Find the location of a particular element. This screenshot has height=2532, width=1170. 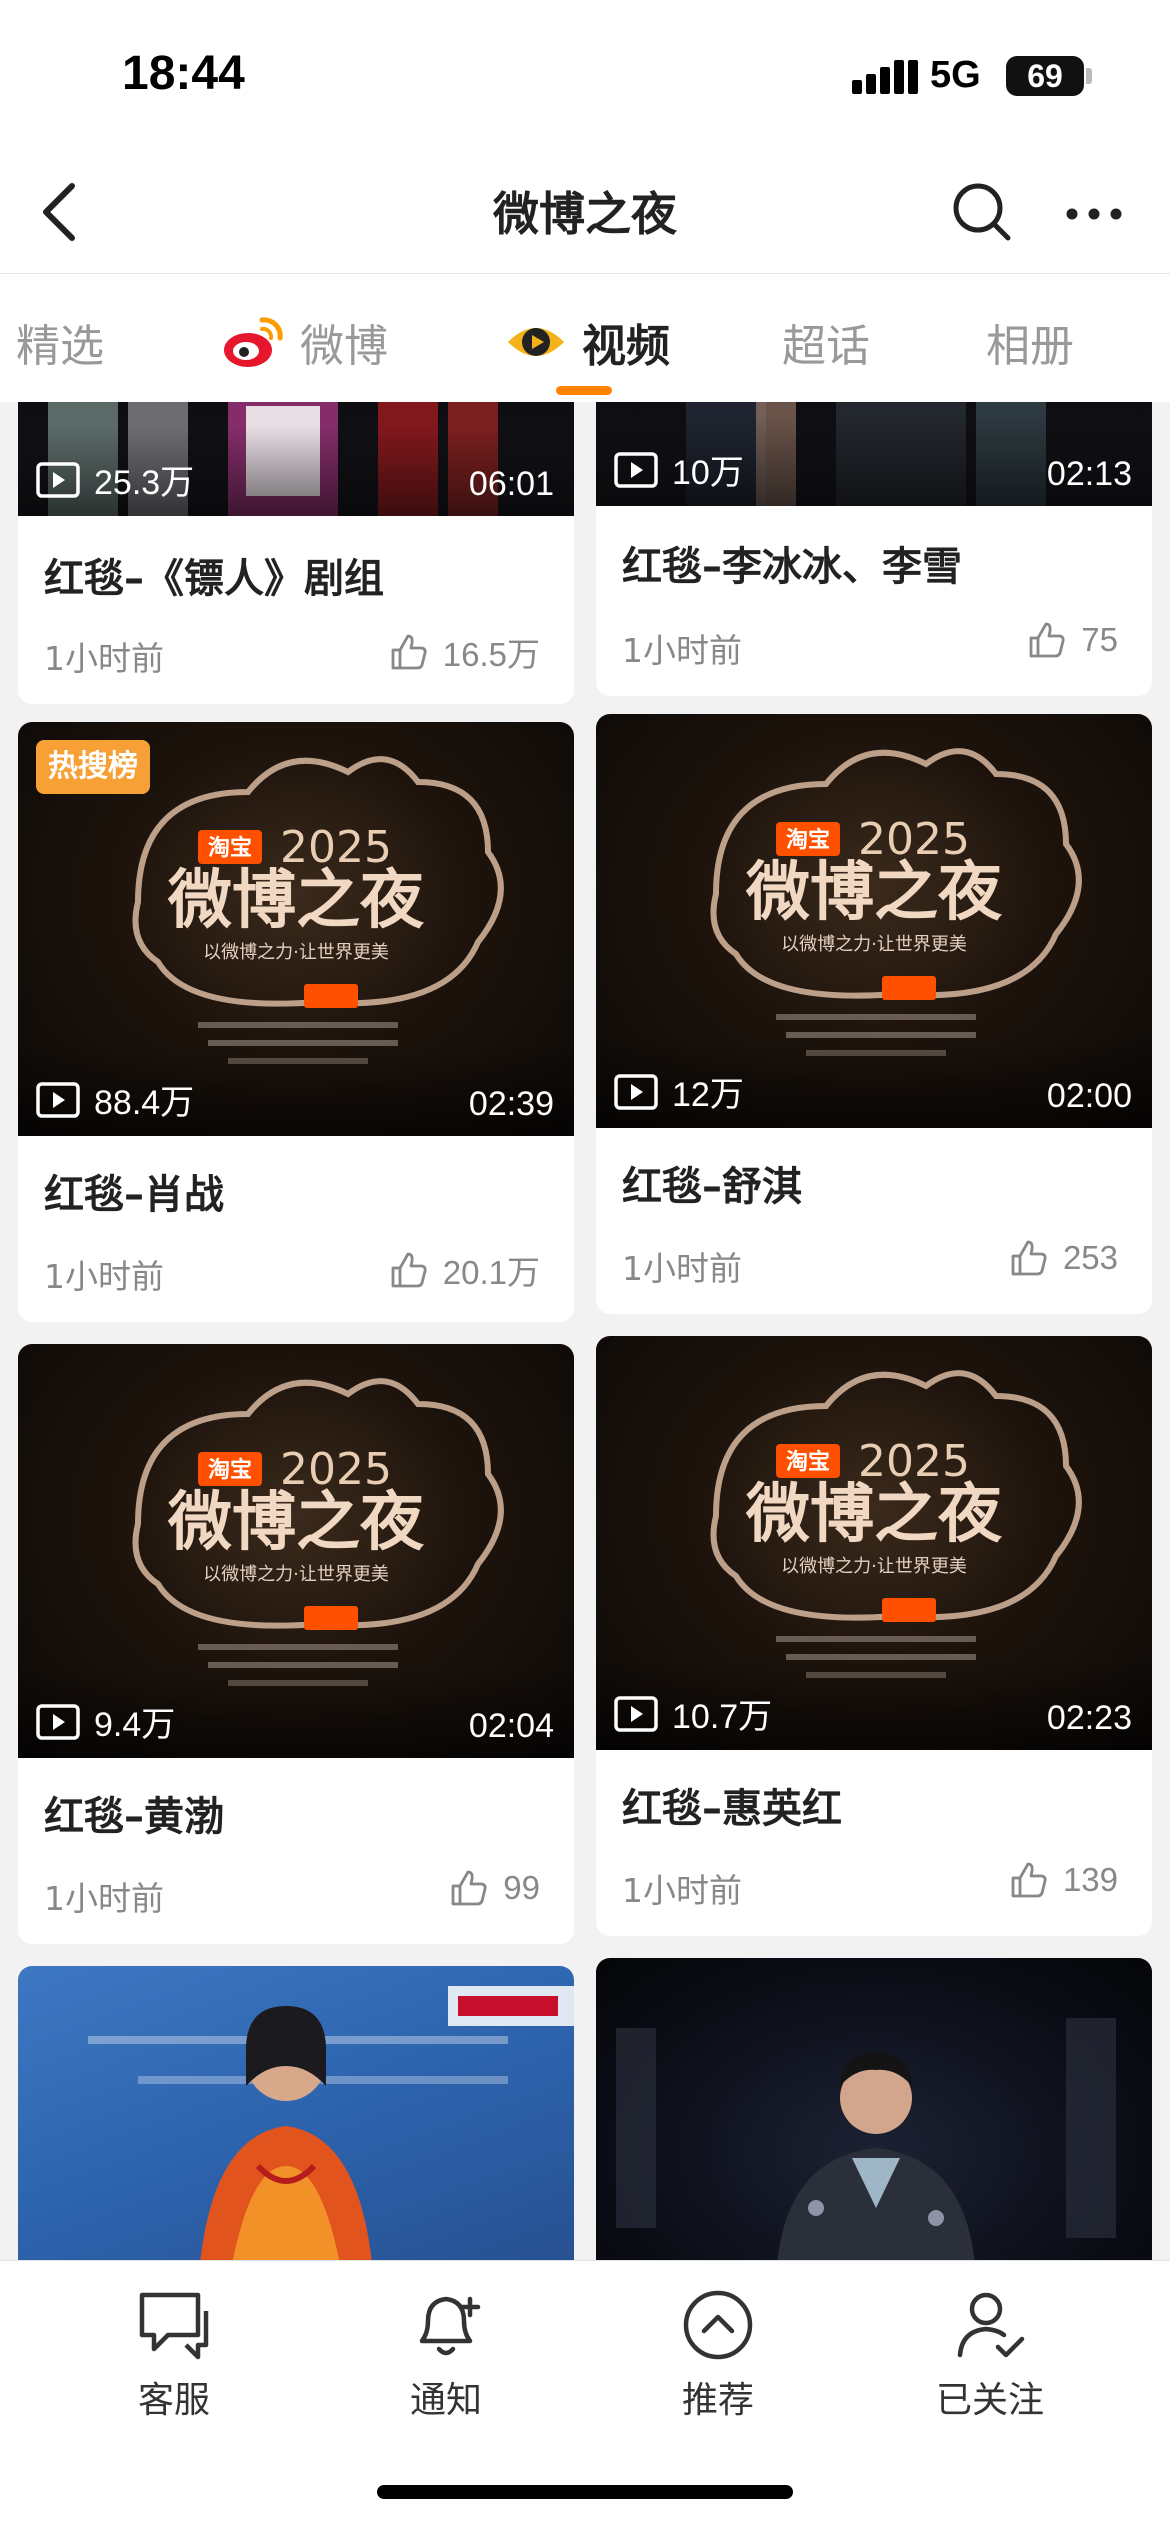

video-thumbnail: 10万 02:13 is located at coordinates (874, 454).